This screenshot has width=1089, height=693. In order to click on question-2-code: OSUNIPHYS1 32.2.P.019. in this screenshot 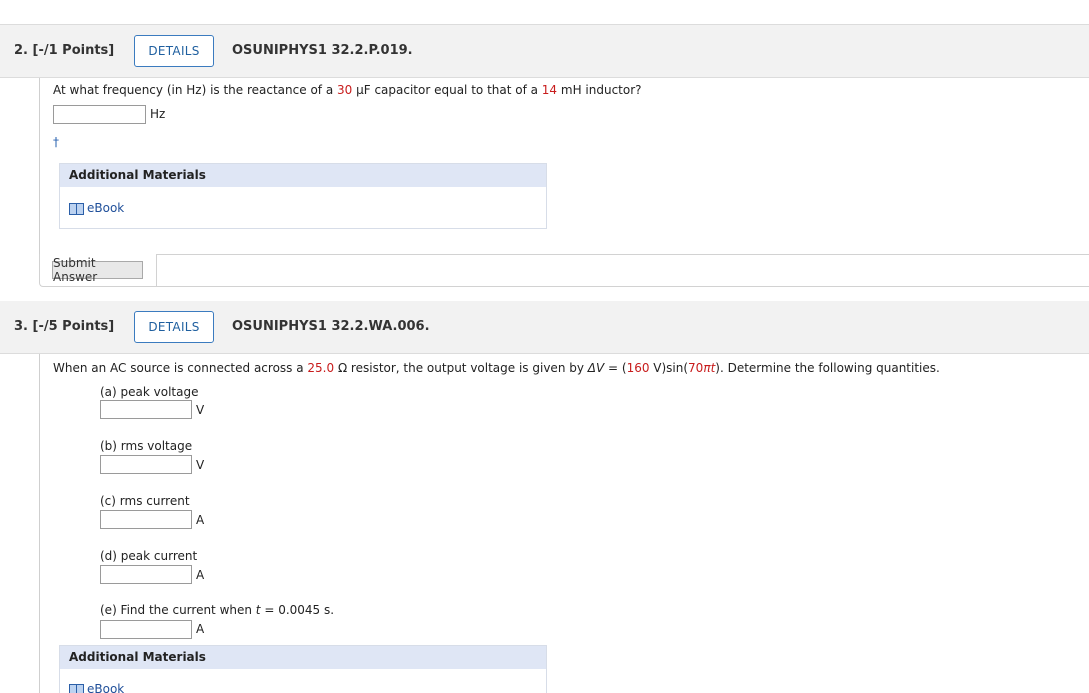, I will do `click(322, 50)`.